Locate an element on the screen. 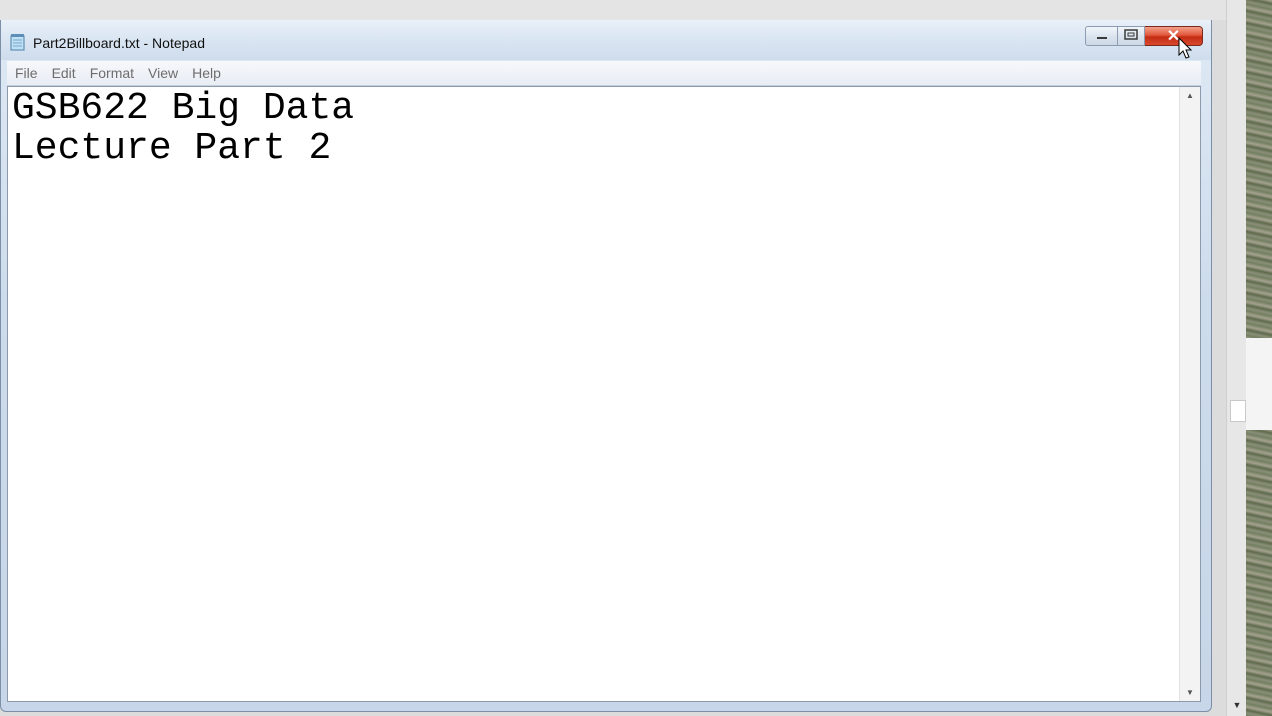 The height and width of the screenshot is (716, 1272). desktop-background-photo is located at coordinates (1259, 358).